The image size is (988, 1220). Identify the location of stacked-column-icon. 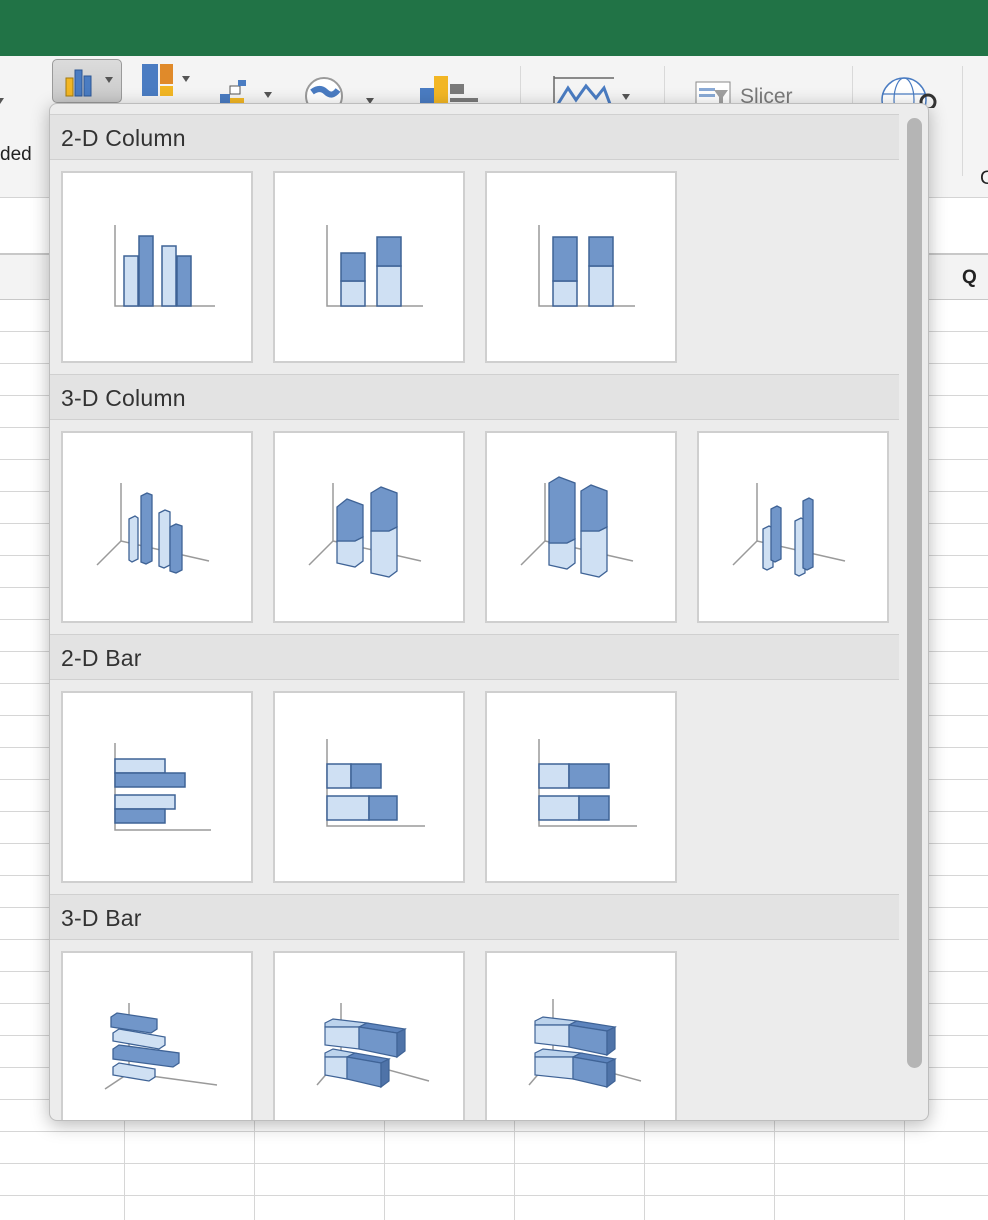
(374, 266).